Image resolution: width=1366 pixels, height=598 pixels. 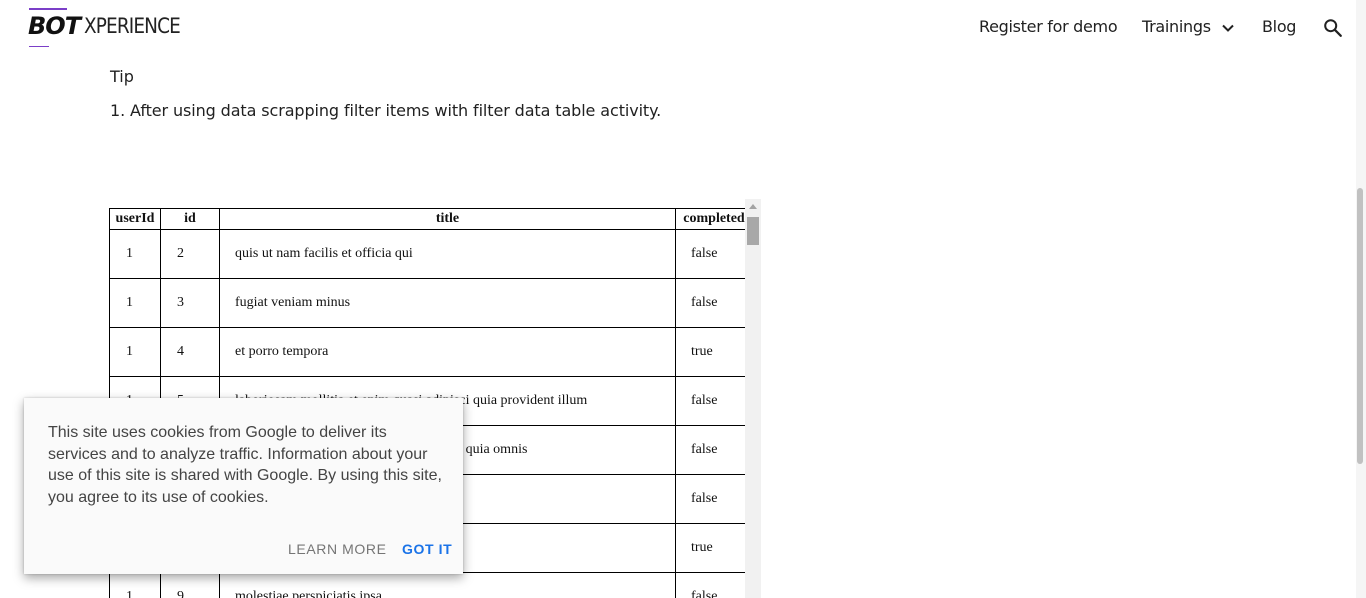 What do you see at coordinates (1360, 326) in the screenshot?
I see `page-scroll-thumb` at bounding box center [1360, 326].